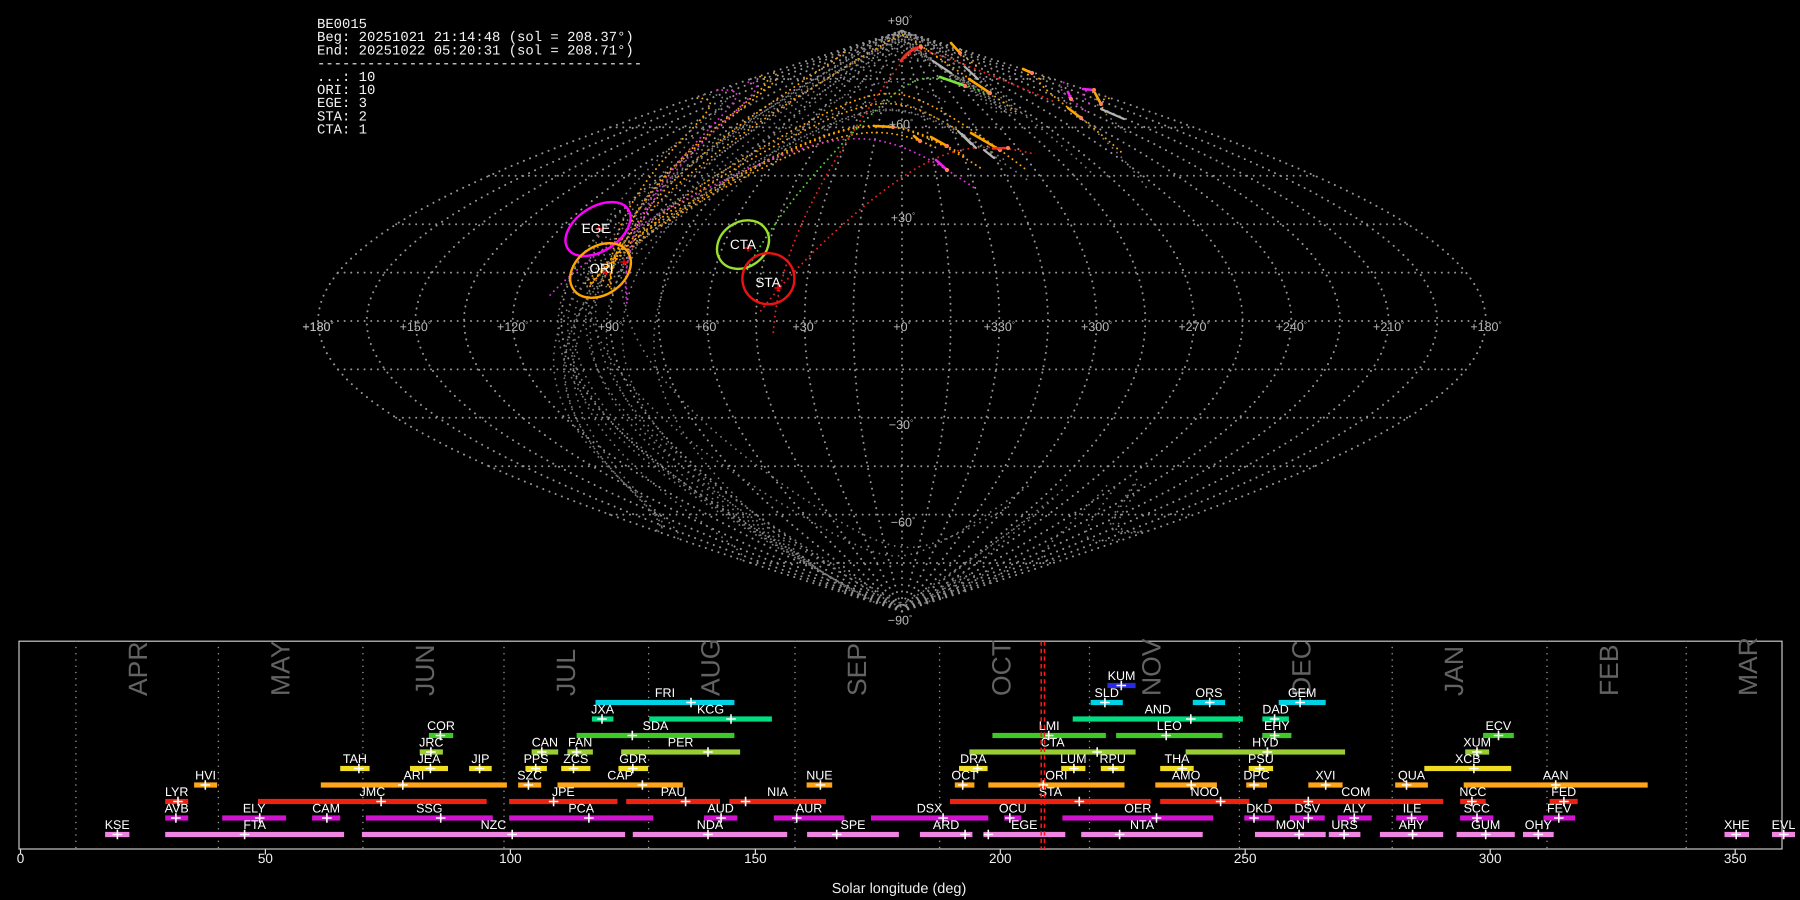  Describe the element at coordinates (673, 792) in the screenshot. I see `svg-text: PAU` at that location.